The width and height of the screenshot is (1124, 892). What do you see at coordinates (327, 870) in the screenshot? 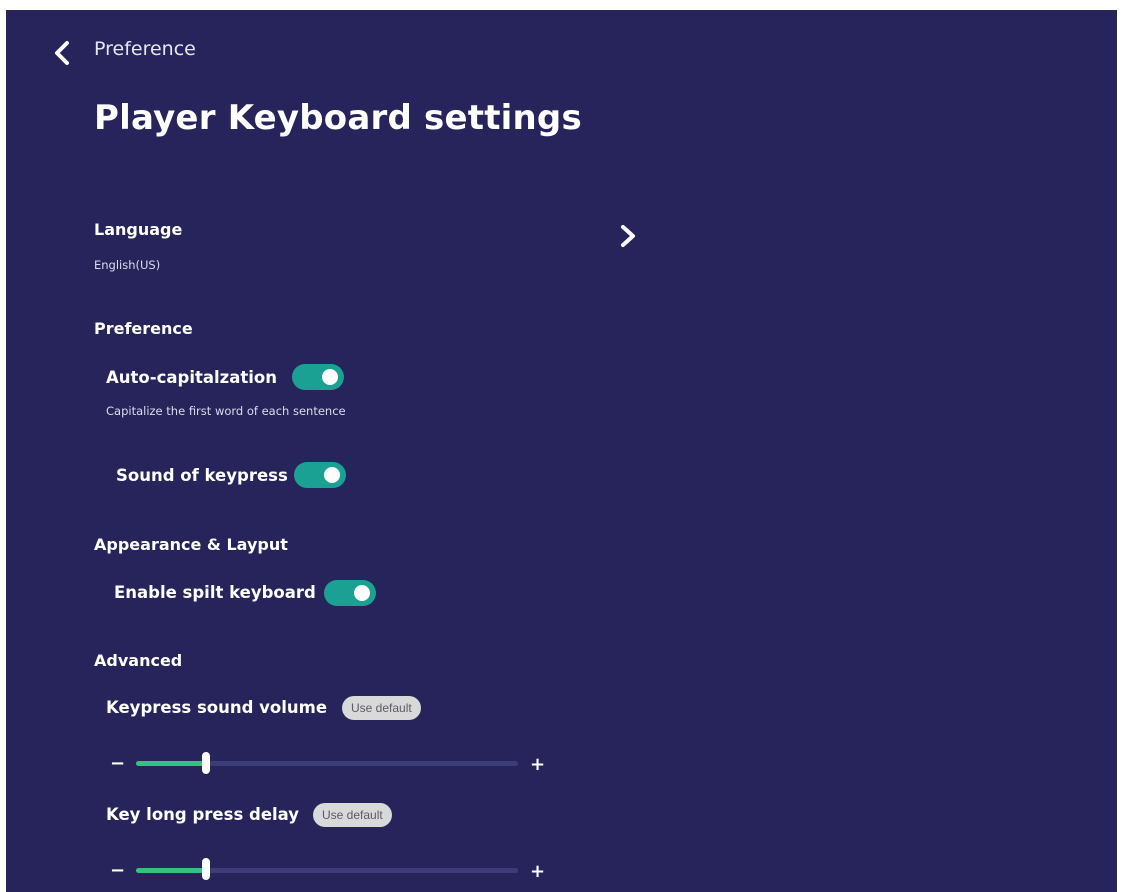
I see `long-press-slider-track` at bounding box center [327, 870].